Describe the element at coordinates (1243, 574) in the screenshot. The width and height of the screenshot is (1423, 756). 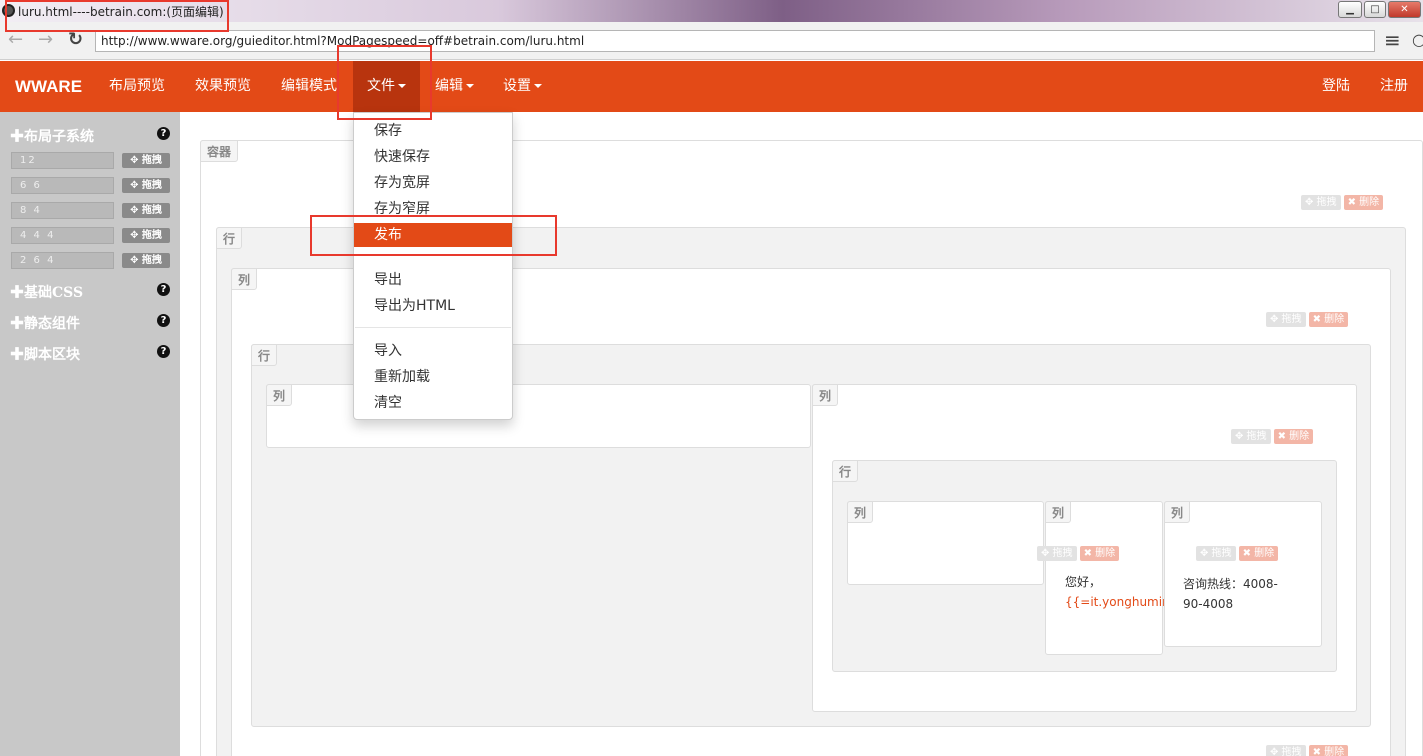
I see `column-block: 列 咨询热线：4008-90-4008` at that location.